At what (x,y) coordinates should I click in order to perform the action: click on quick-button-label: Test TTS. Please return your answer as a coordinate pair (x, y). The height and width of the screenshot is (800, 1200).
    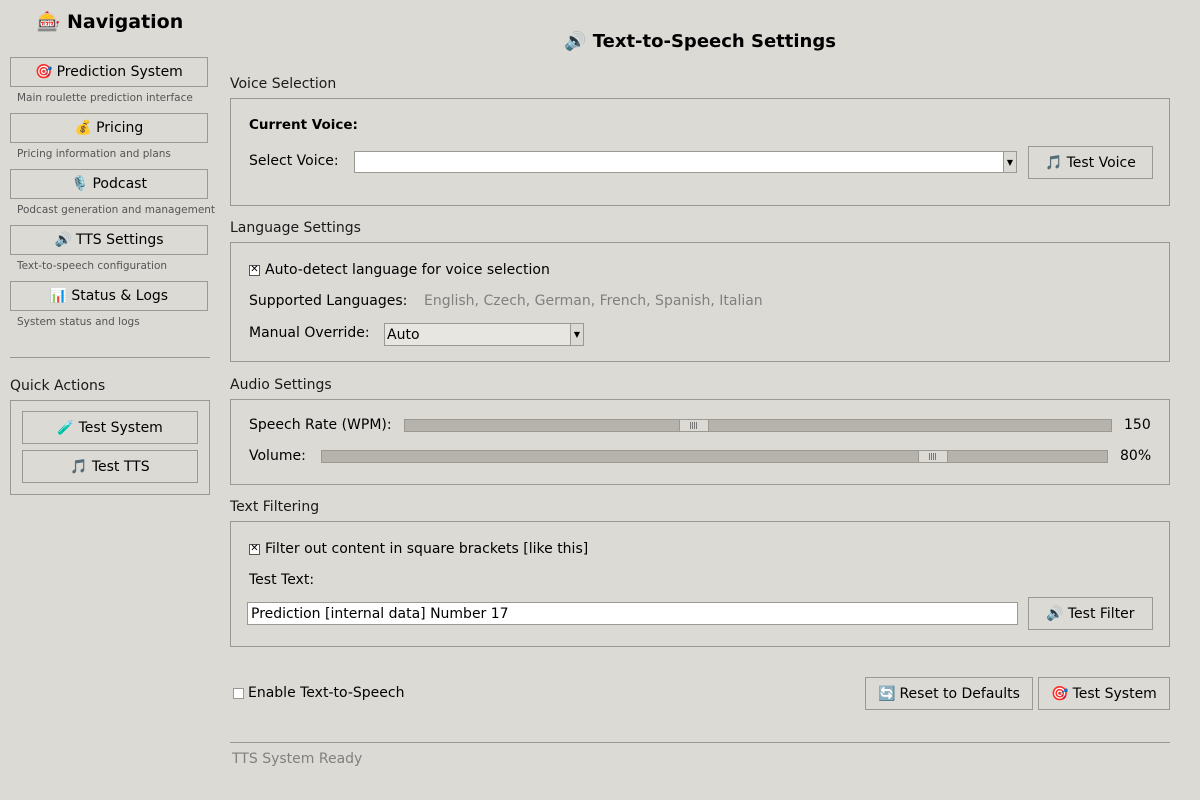
    Looking at the image, I should click on (120, 466).